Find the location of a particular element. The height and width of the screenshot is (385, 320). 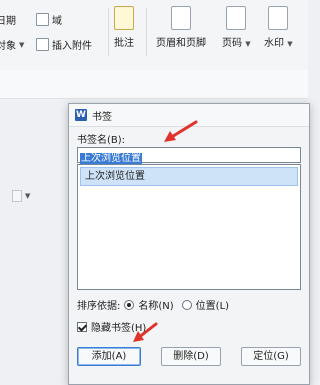

comment-label: 批注 is located at coordinates (124, 43).